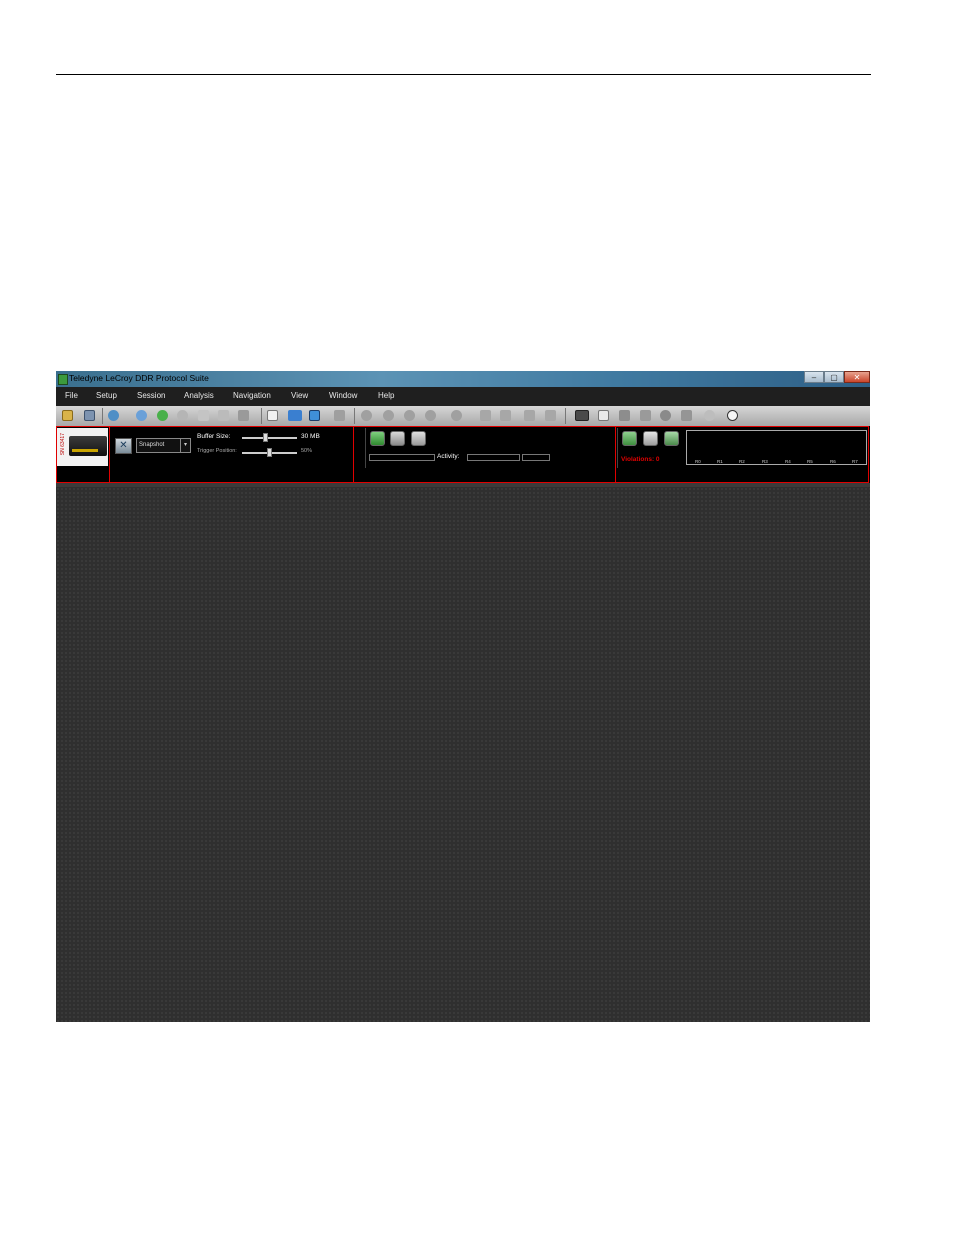 The height and width of the screenshot is (1235, 954). I want to click on callout-verification-section, so click(742, 454).